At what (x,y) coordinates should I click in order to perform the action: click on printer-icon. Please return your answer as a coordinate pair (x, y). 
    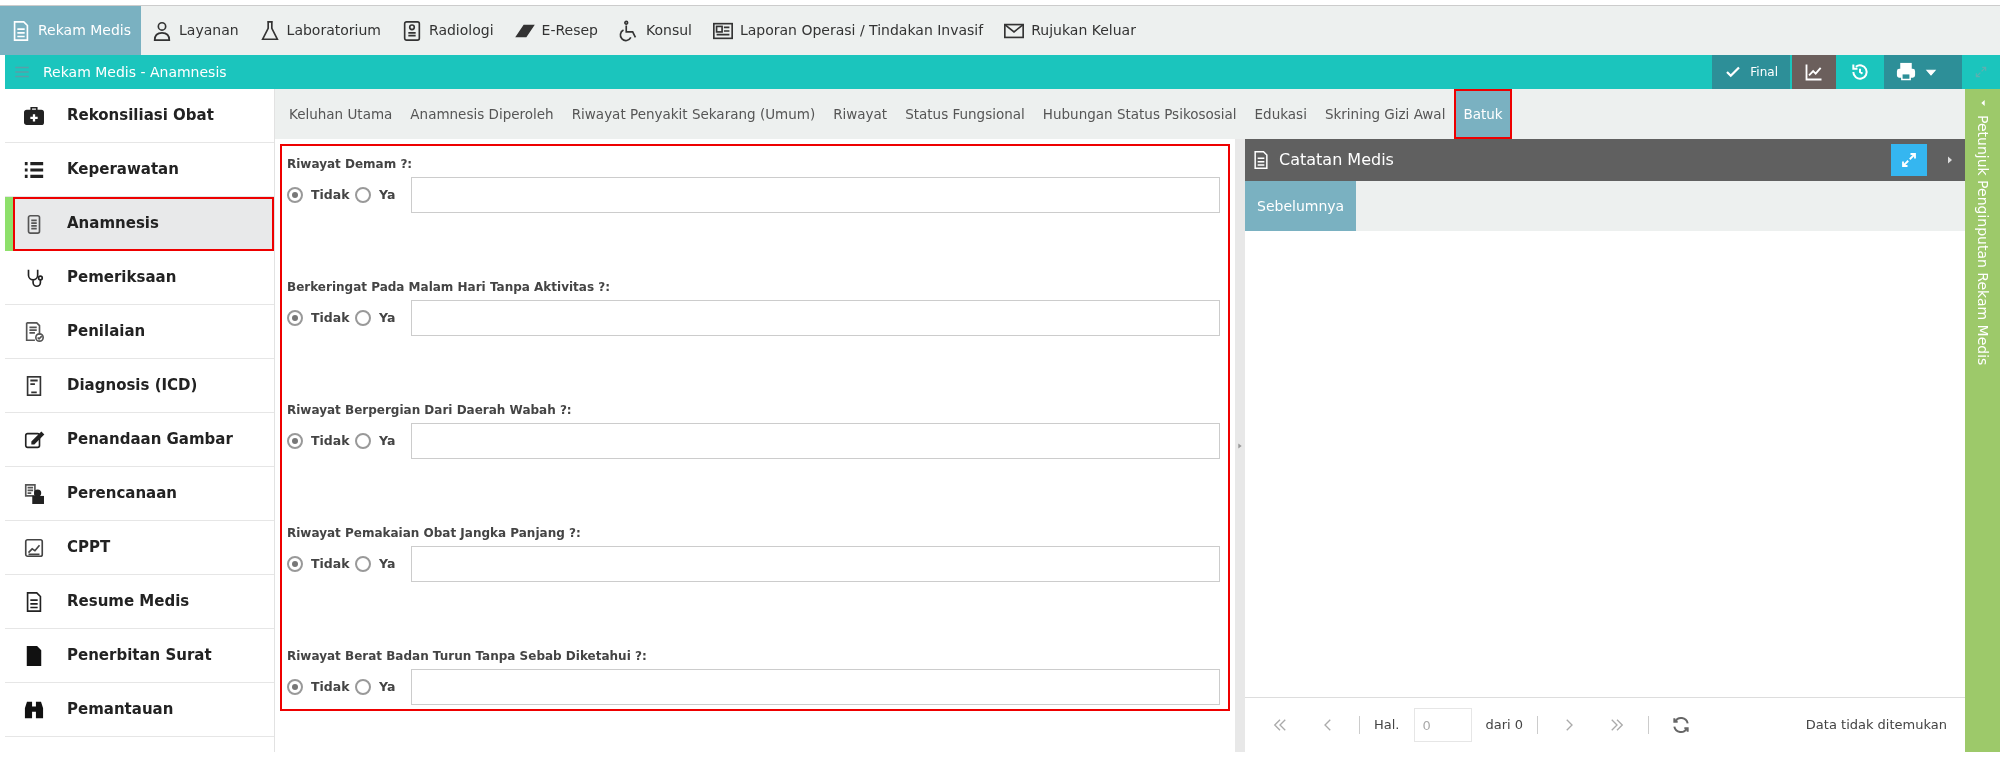
    Looking at the image, I should click on (1906, 72).